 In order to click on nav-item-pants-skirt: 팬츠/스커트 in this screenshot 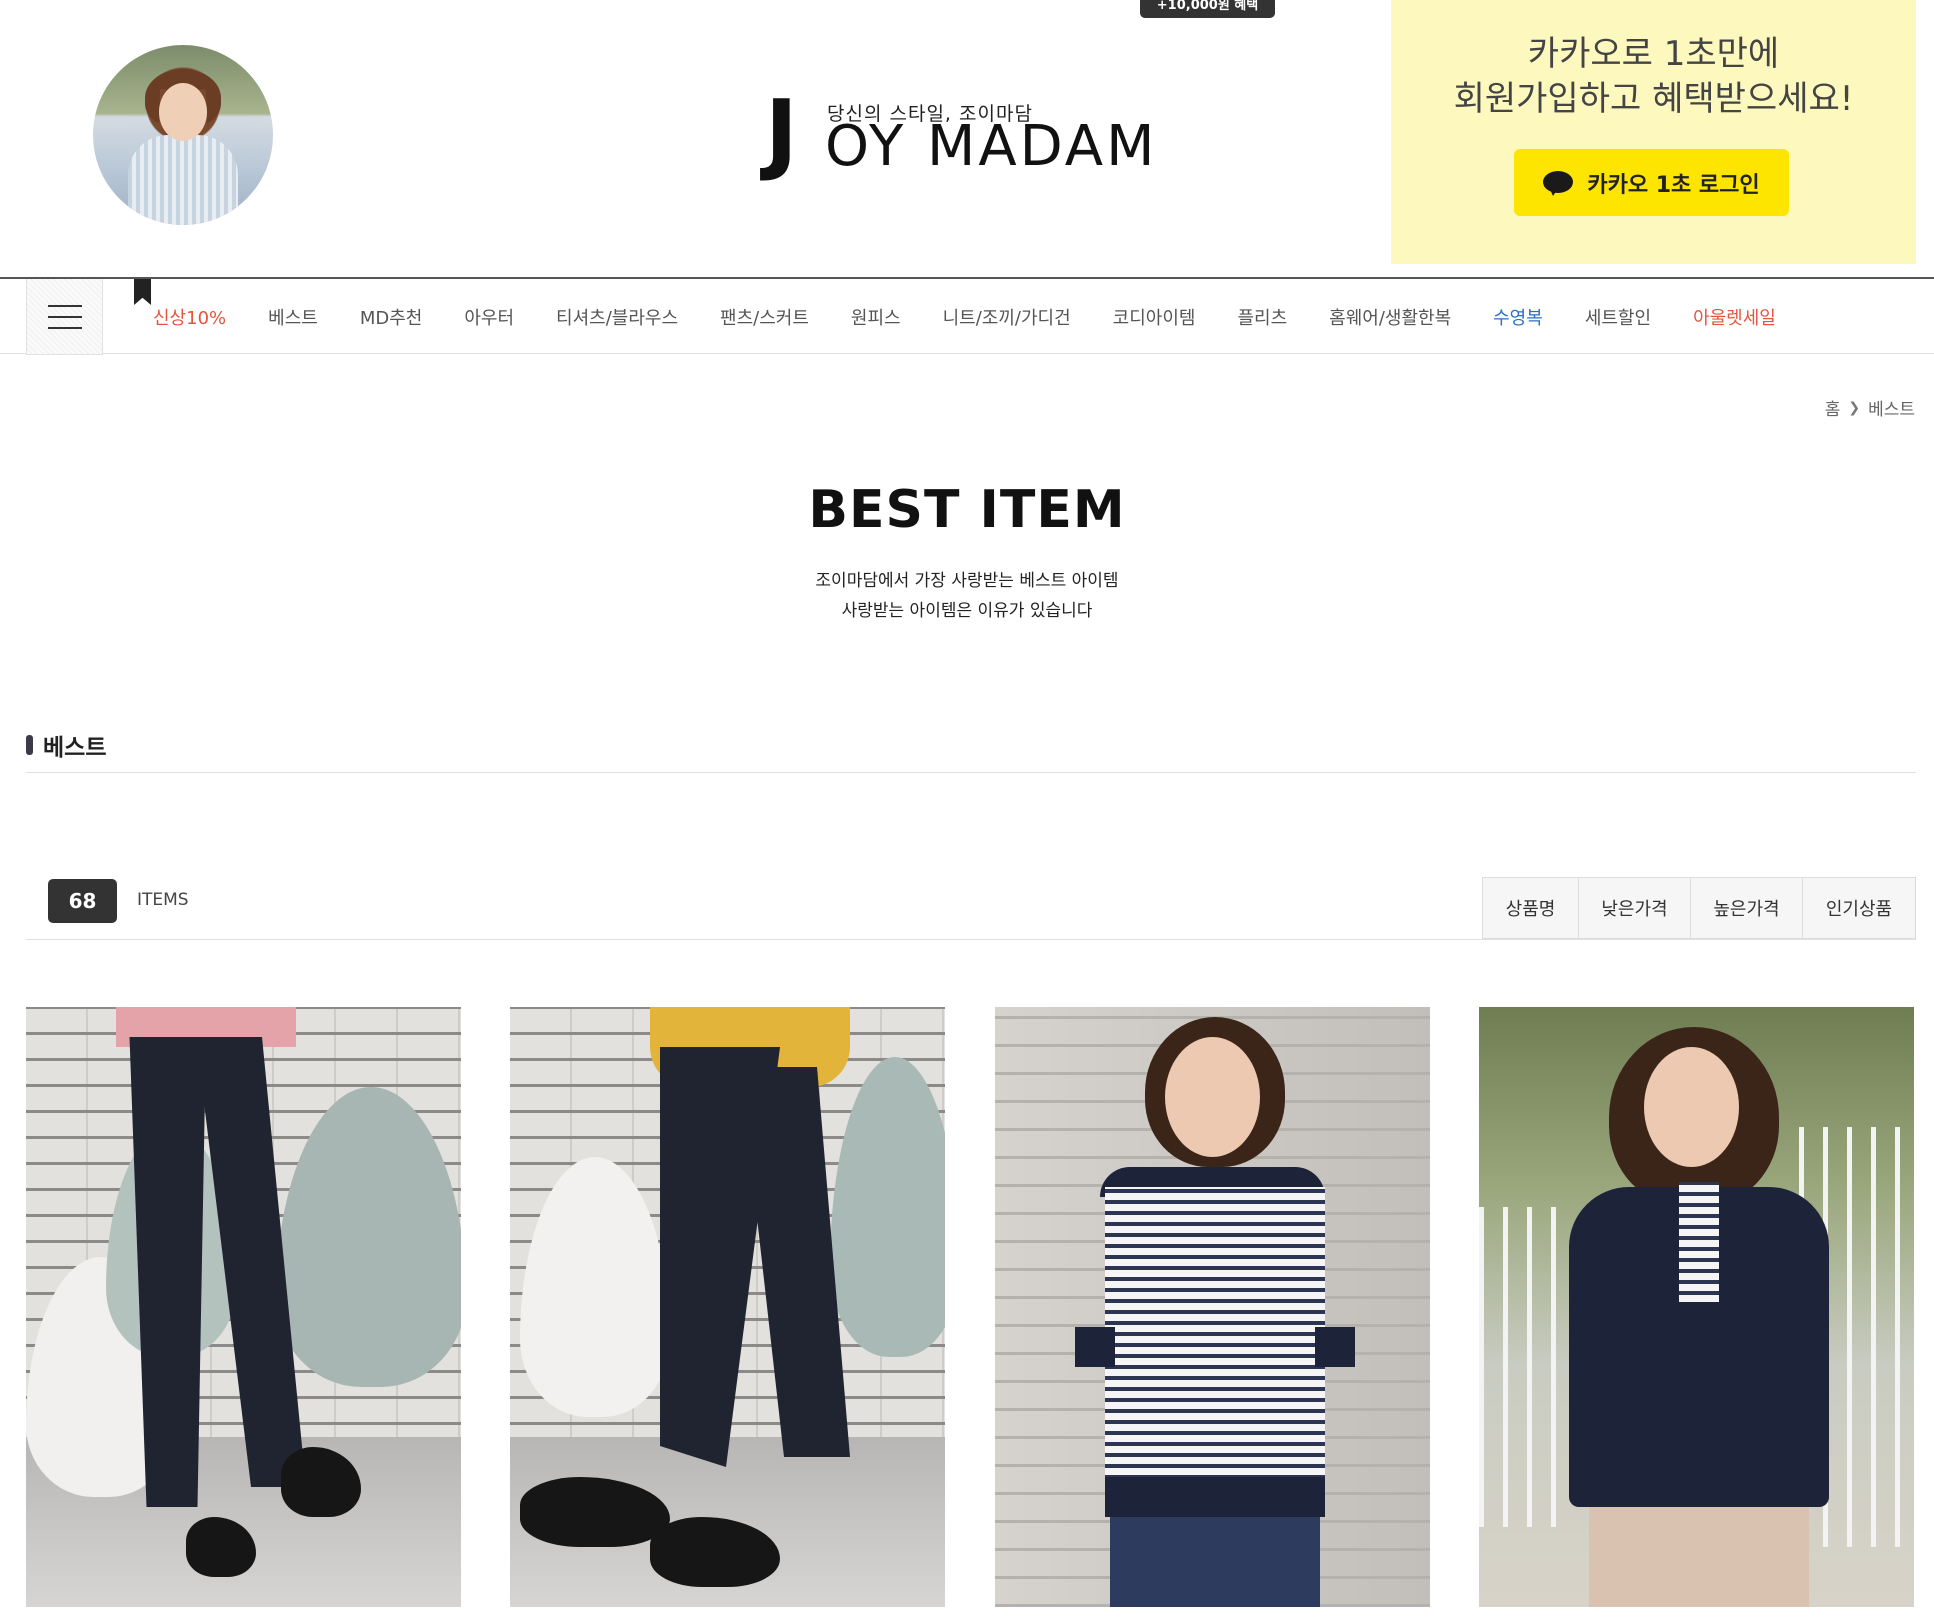, I will do `click(764, 317)`.